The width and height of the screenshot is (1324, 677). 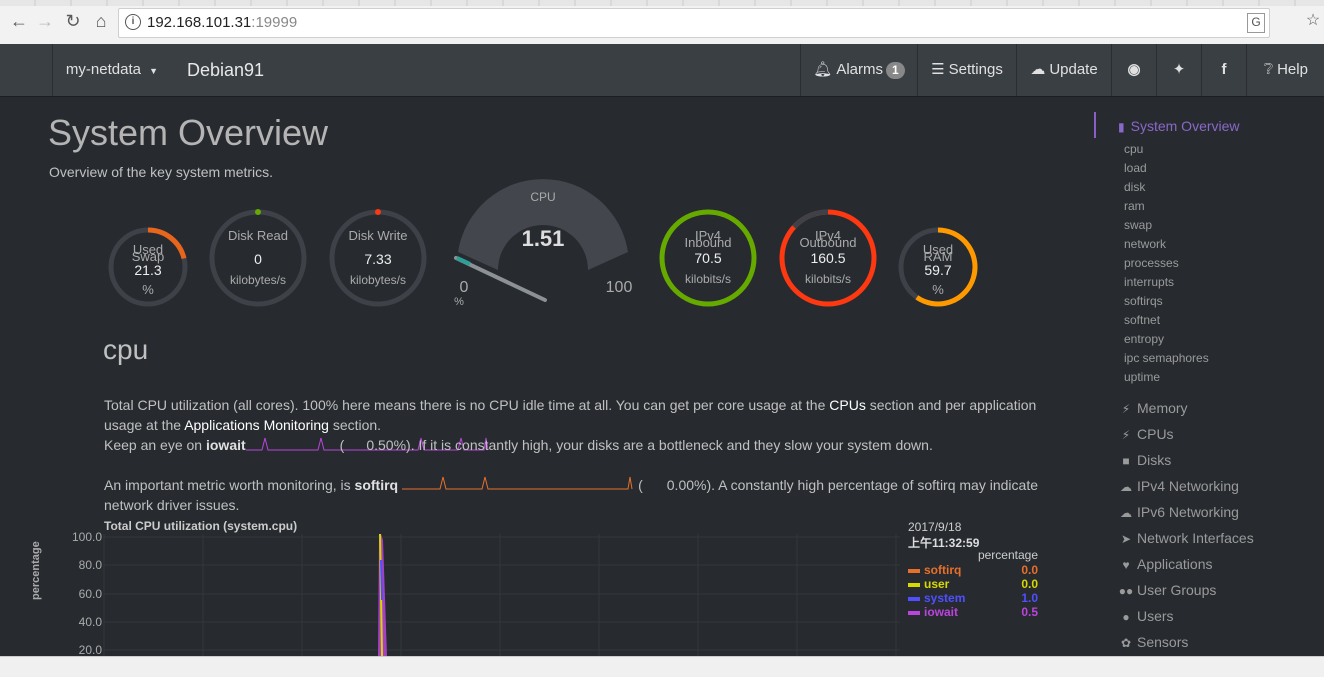 What do you see at coordinates (90, 594) in the screenshot?
I see `y-tick-60: 60.0` at bounding box center [90, 594].